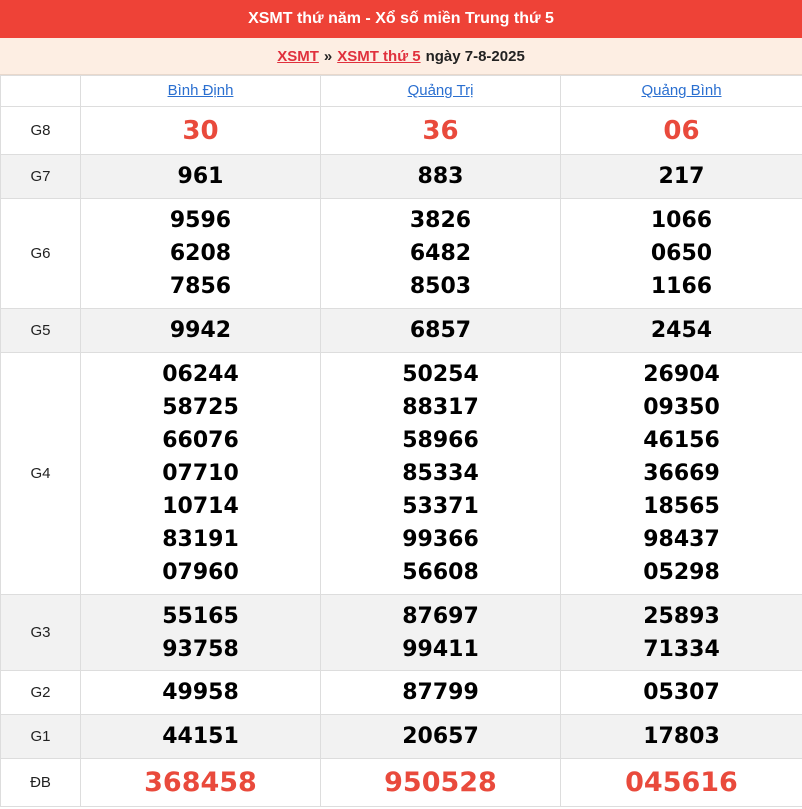 This screenshot has width=802, height=809. I want to click on prize-number: 045616, so click(681, 782).